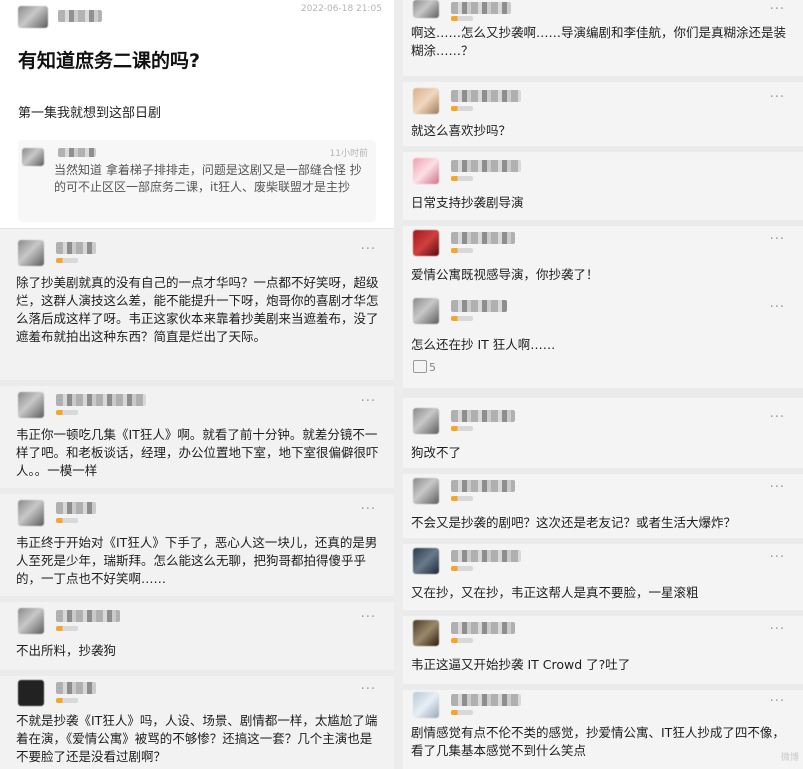 The width and height of the screenshot is (803, 769). What do you see at coordinates (436, 452) in the screenshot?
I see `comment-text: 狗改不了` at bounding box center [436, 452].